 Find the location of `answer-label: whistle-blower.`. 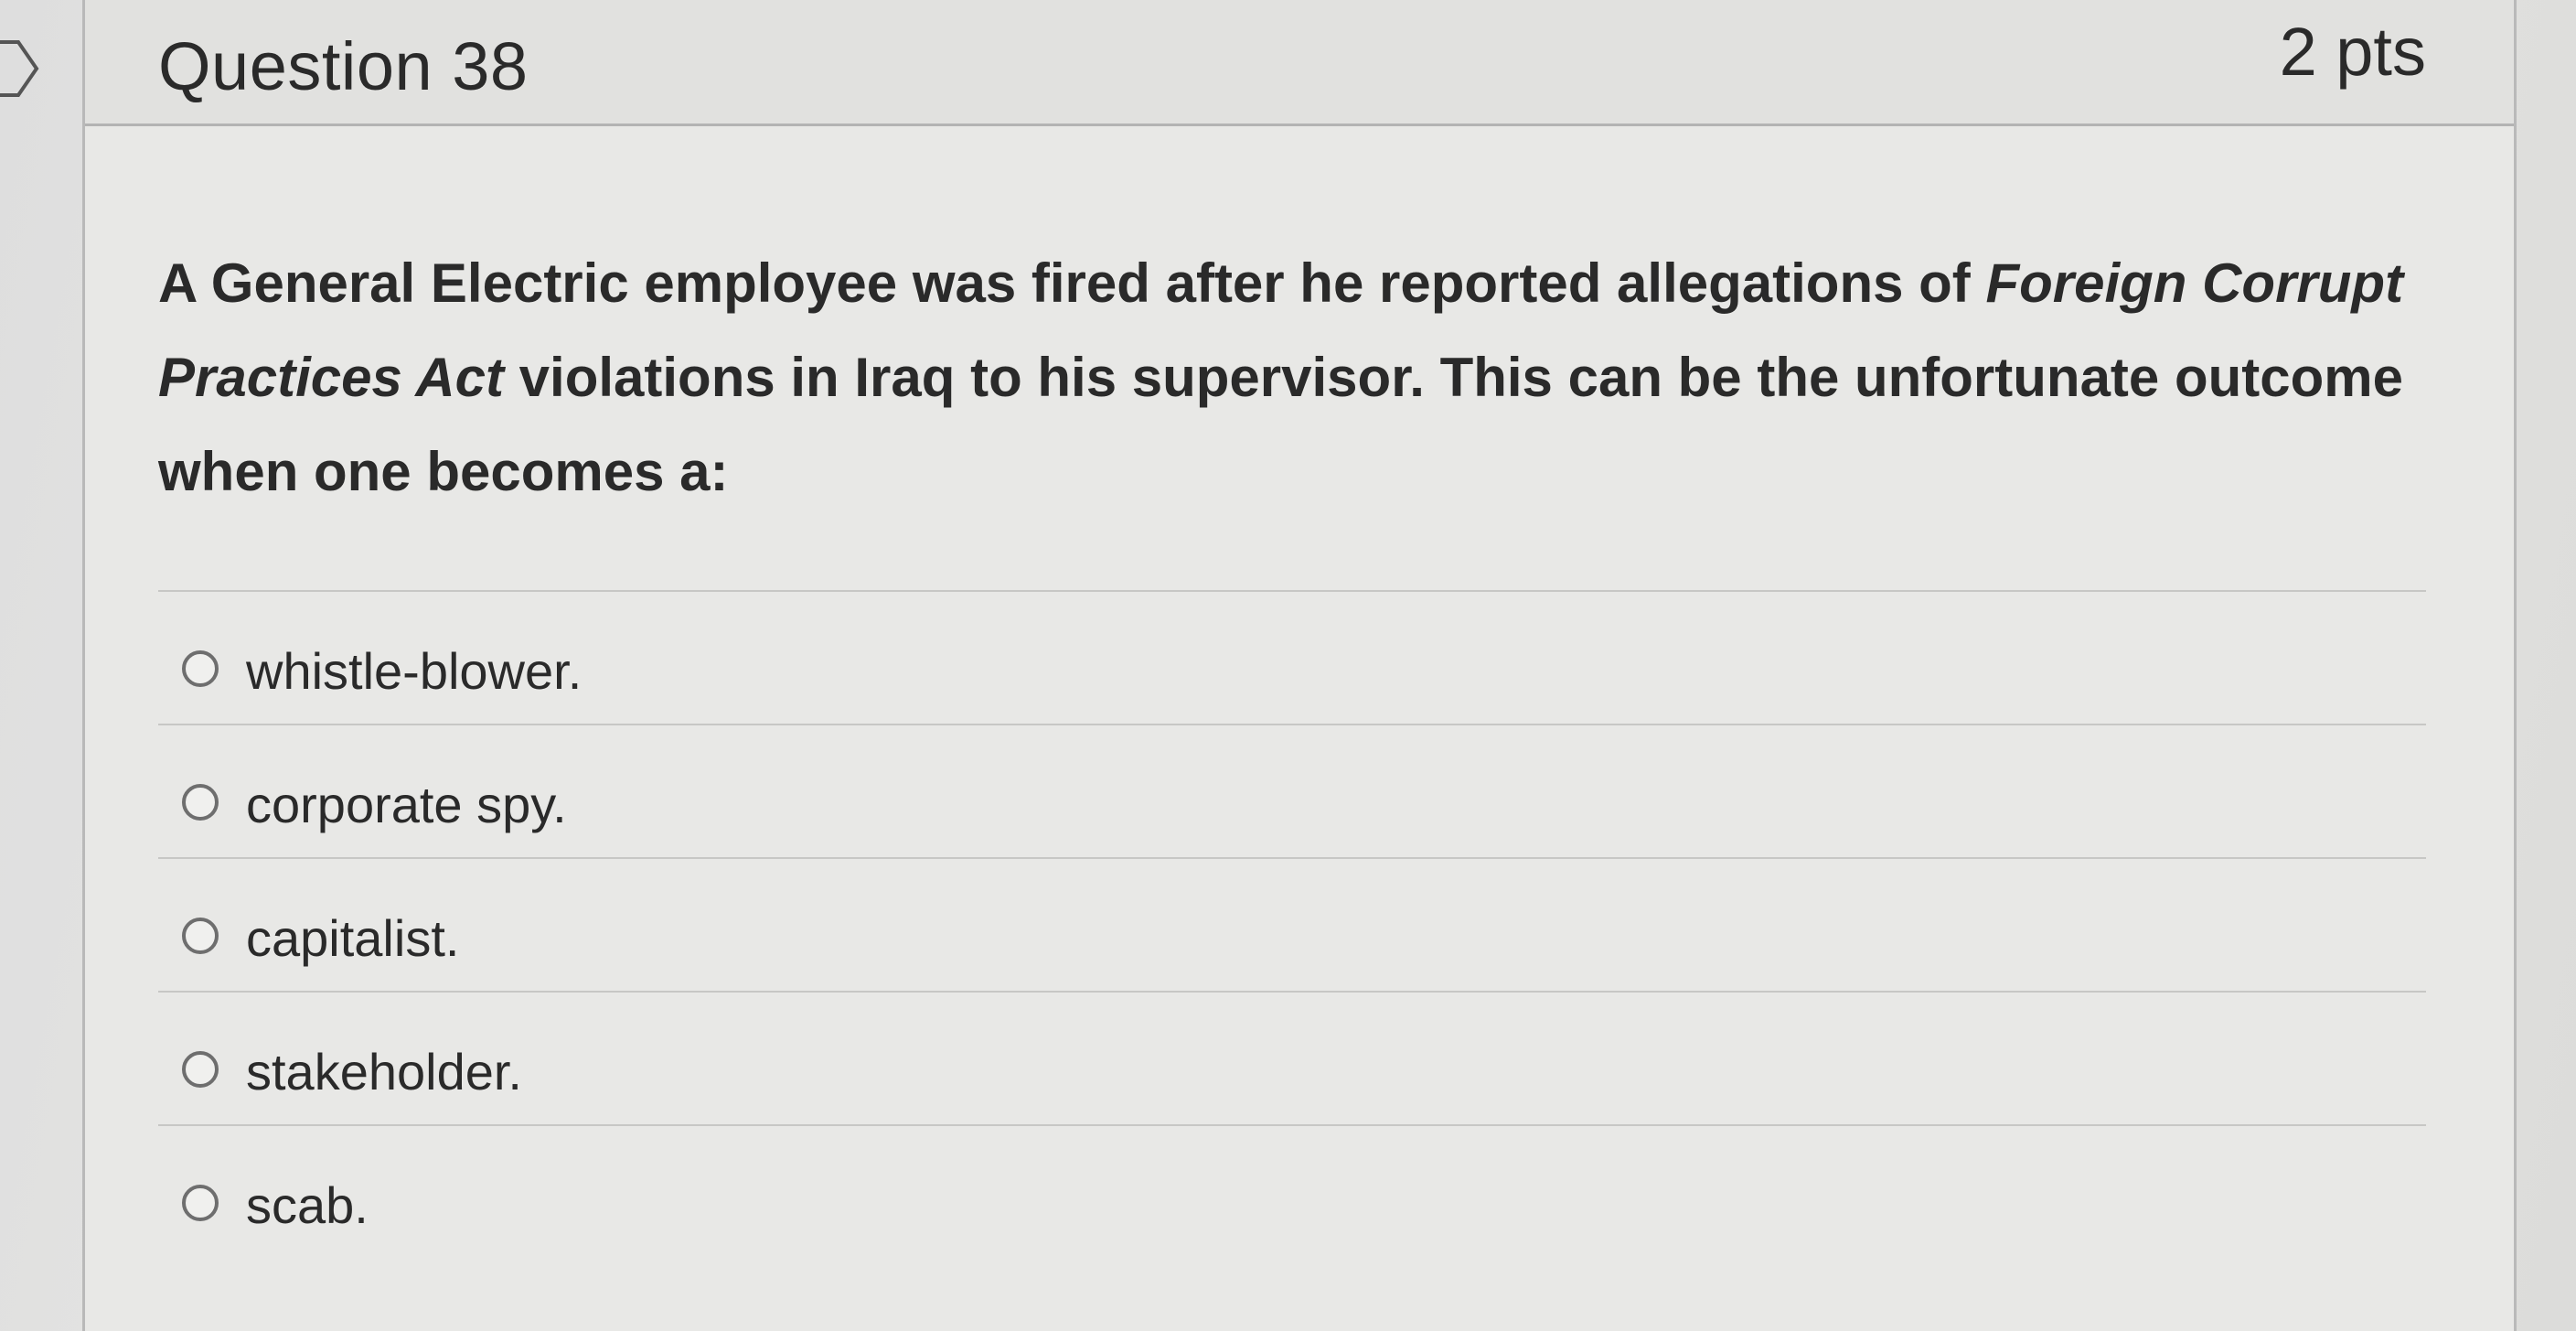

answer-label: whistle-blower. is located at coordinates (414, 671).